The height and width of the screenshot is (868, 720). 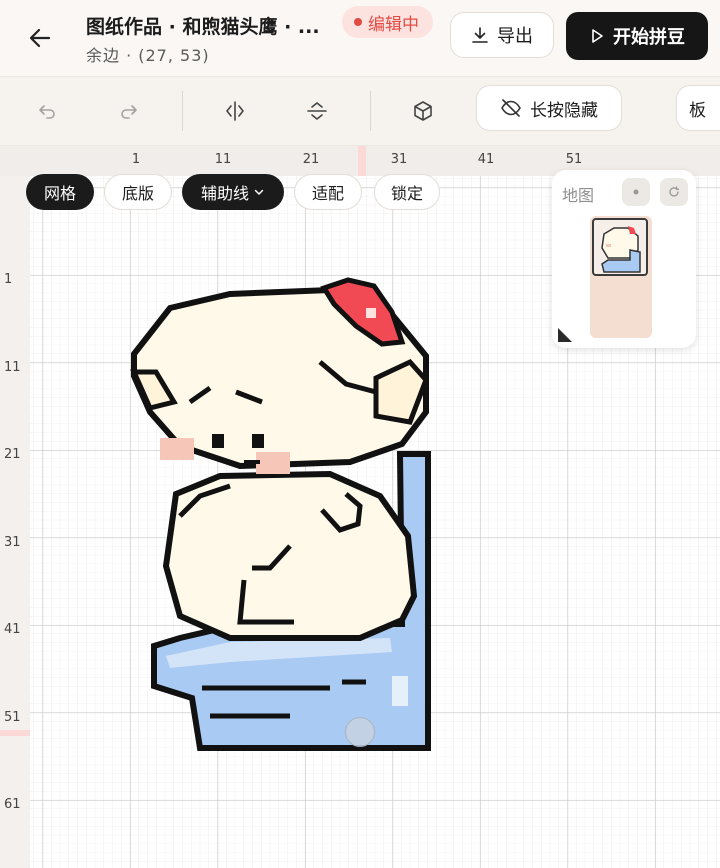 What do you see at coordinates (12, 542) in the screenshot?
I see `ruler-y-label: 31` at bounding box center [12, 542].